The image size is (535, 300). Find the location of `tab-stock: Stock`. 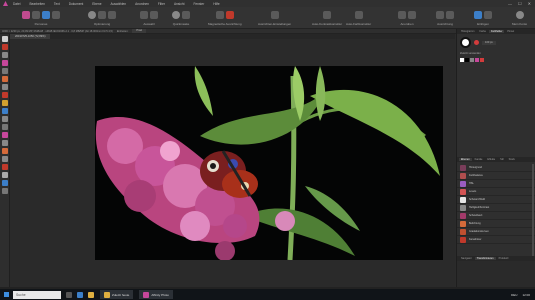

tab-stock: Stock is located at coordinates (512, 159).